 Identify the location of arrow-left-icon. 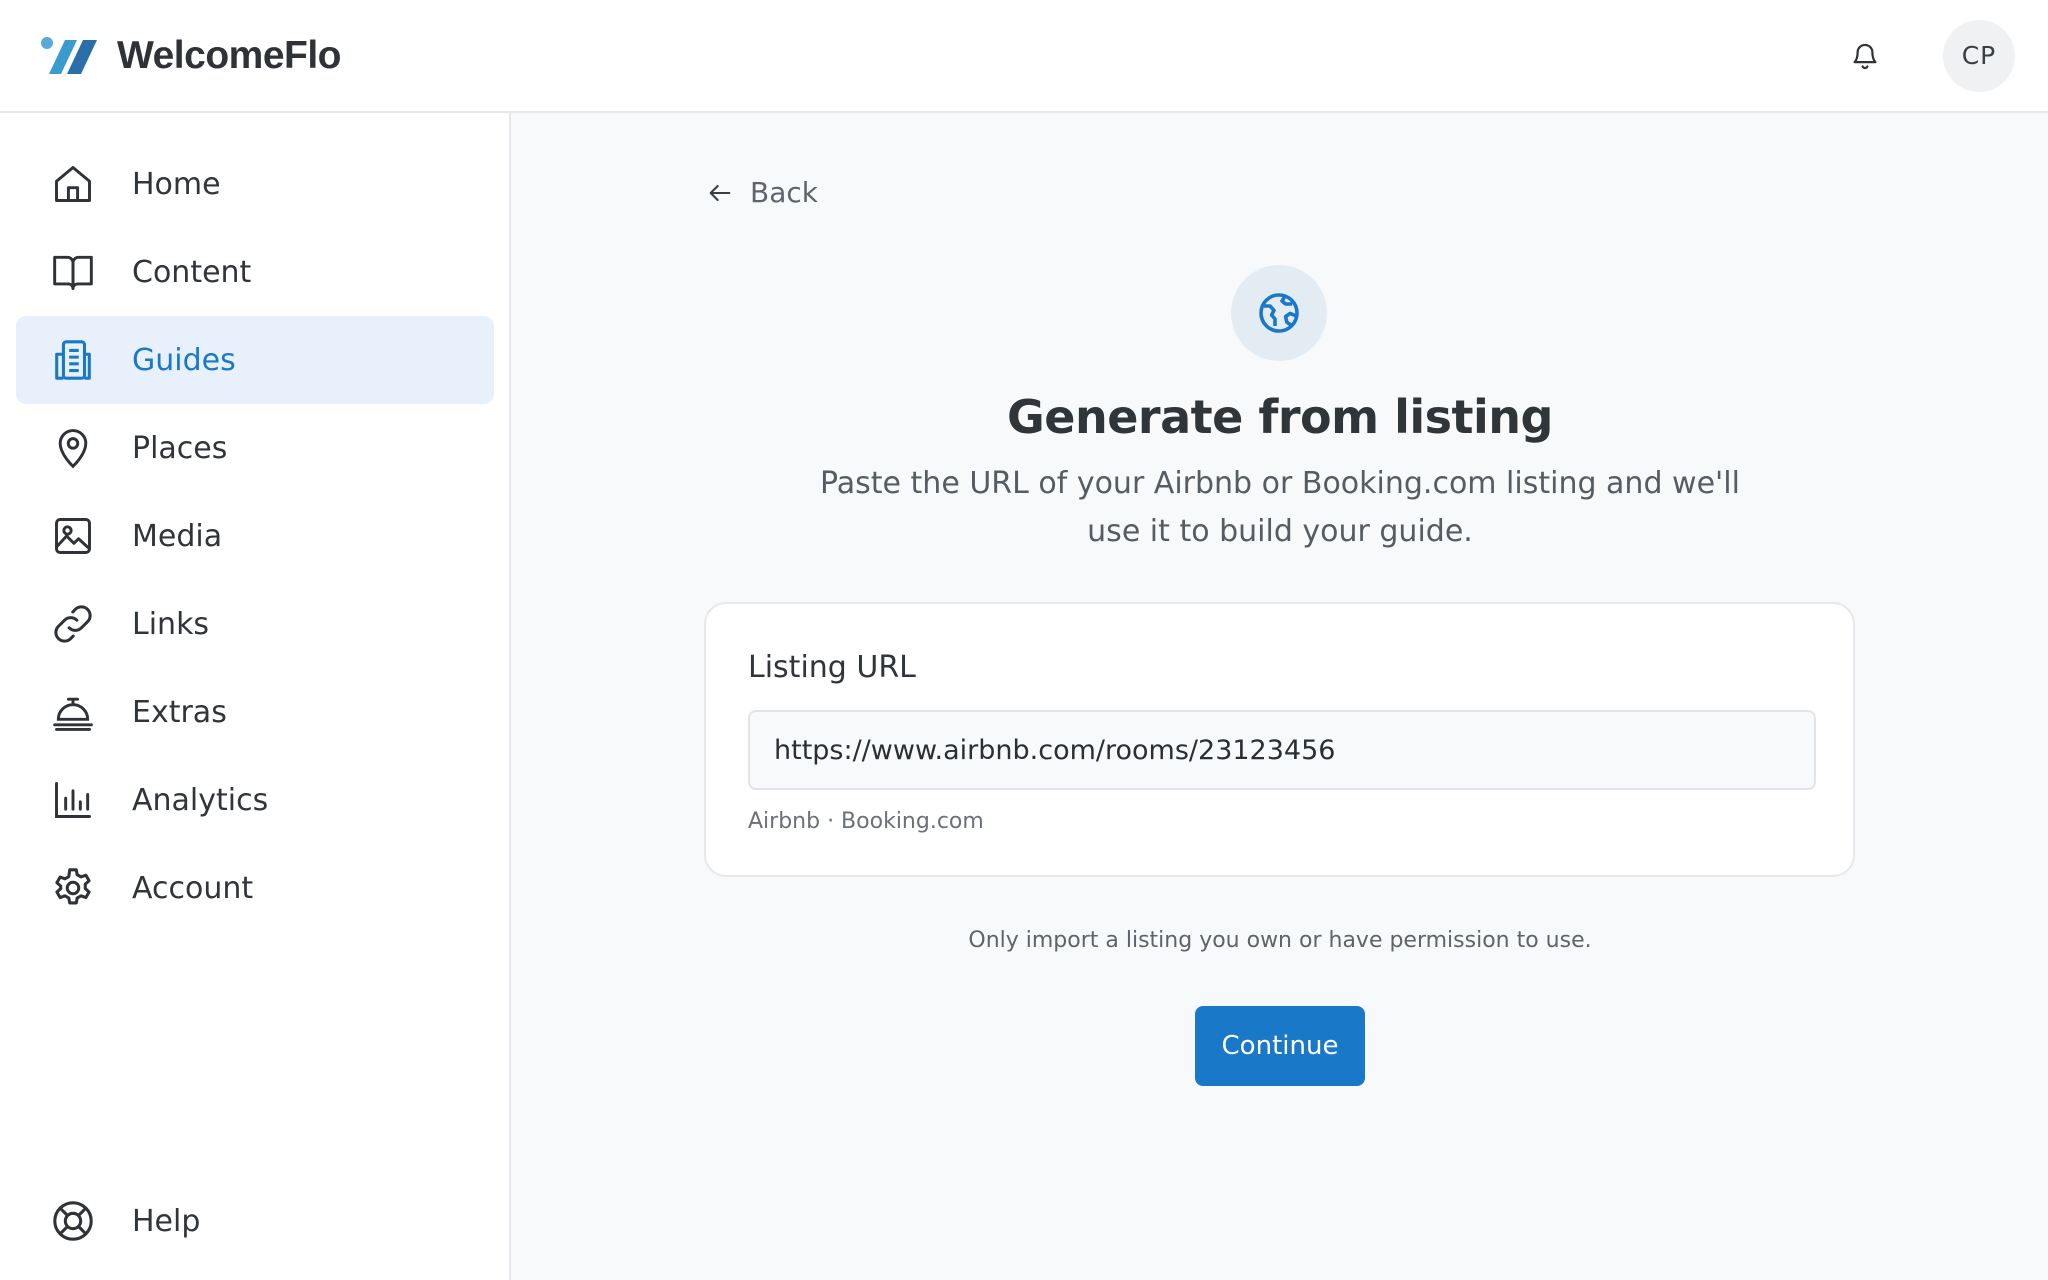
(720, 192).